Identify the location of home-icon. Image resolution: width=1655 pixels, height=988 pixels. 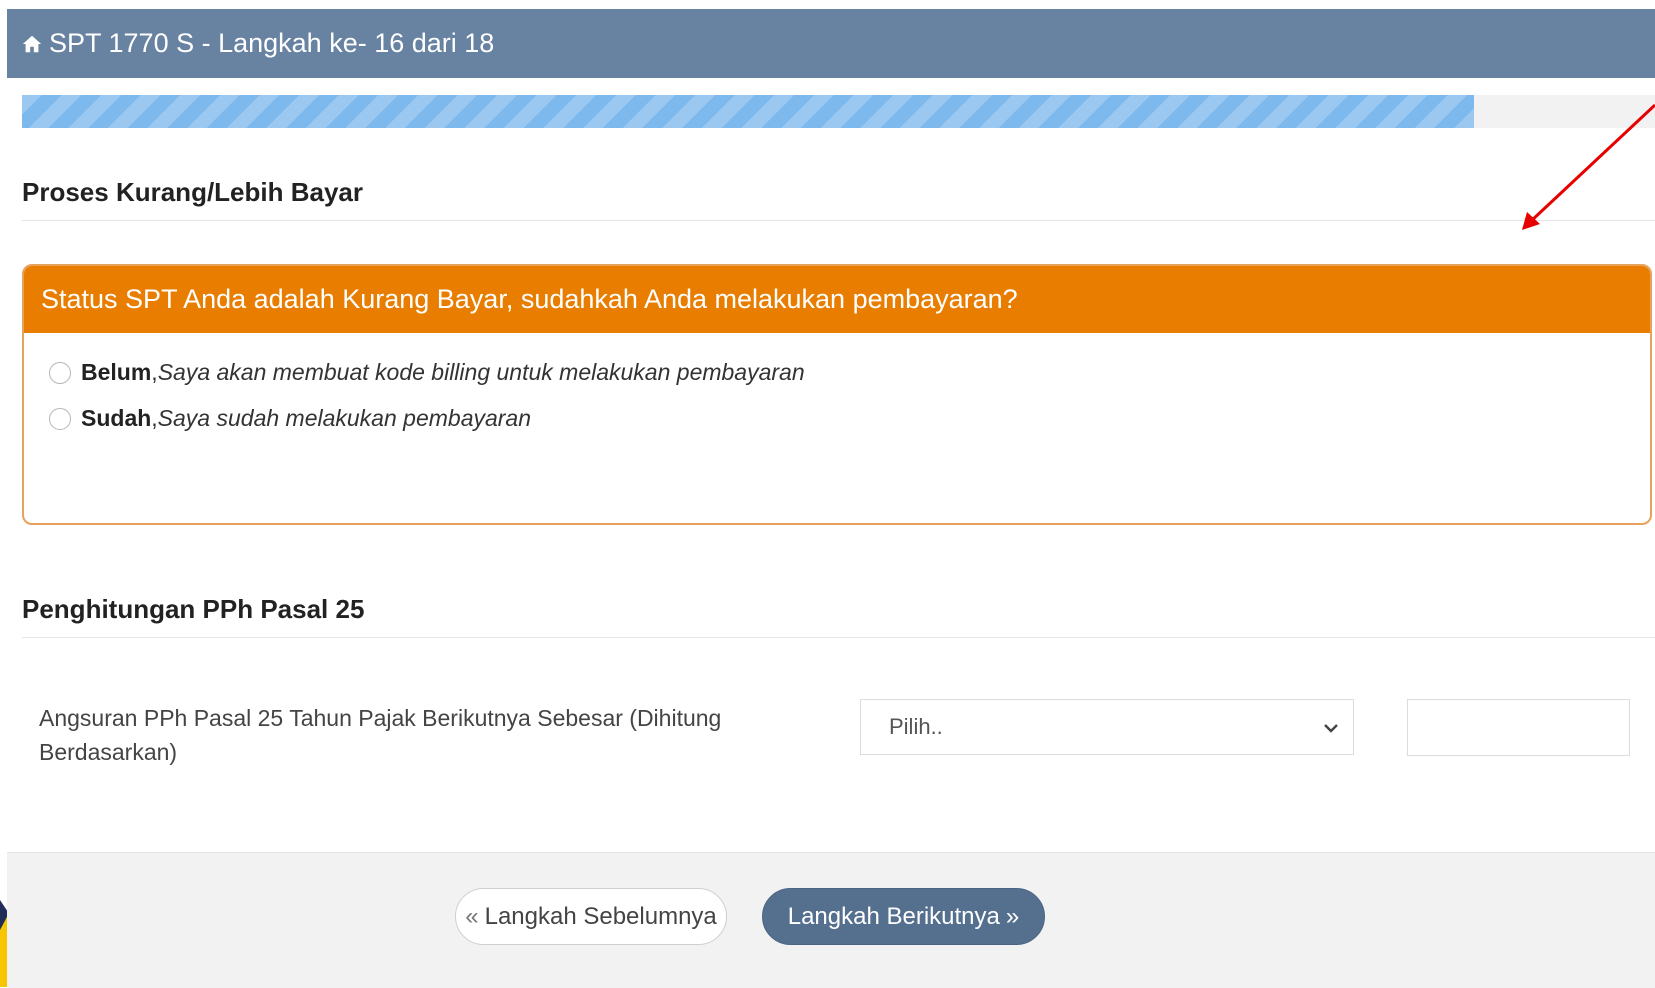
(32, 43).